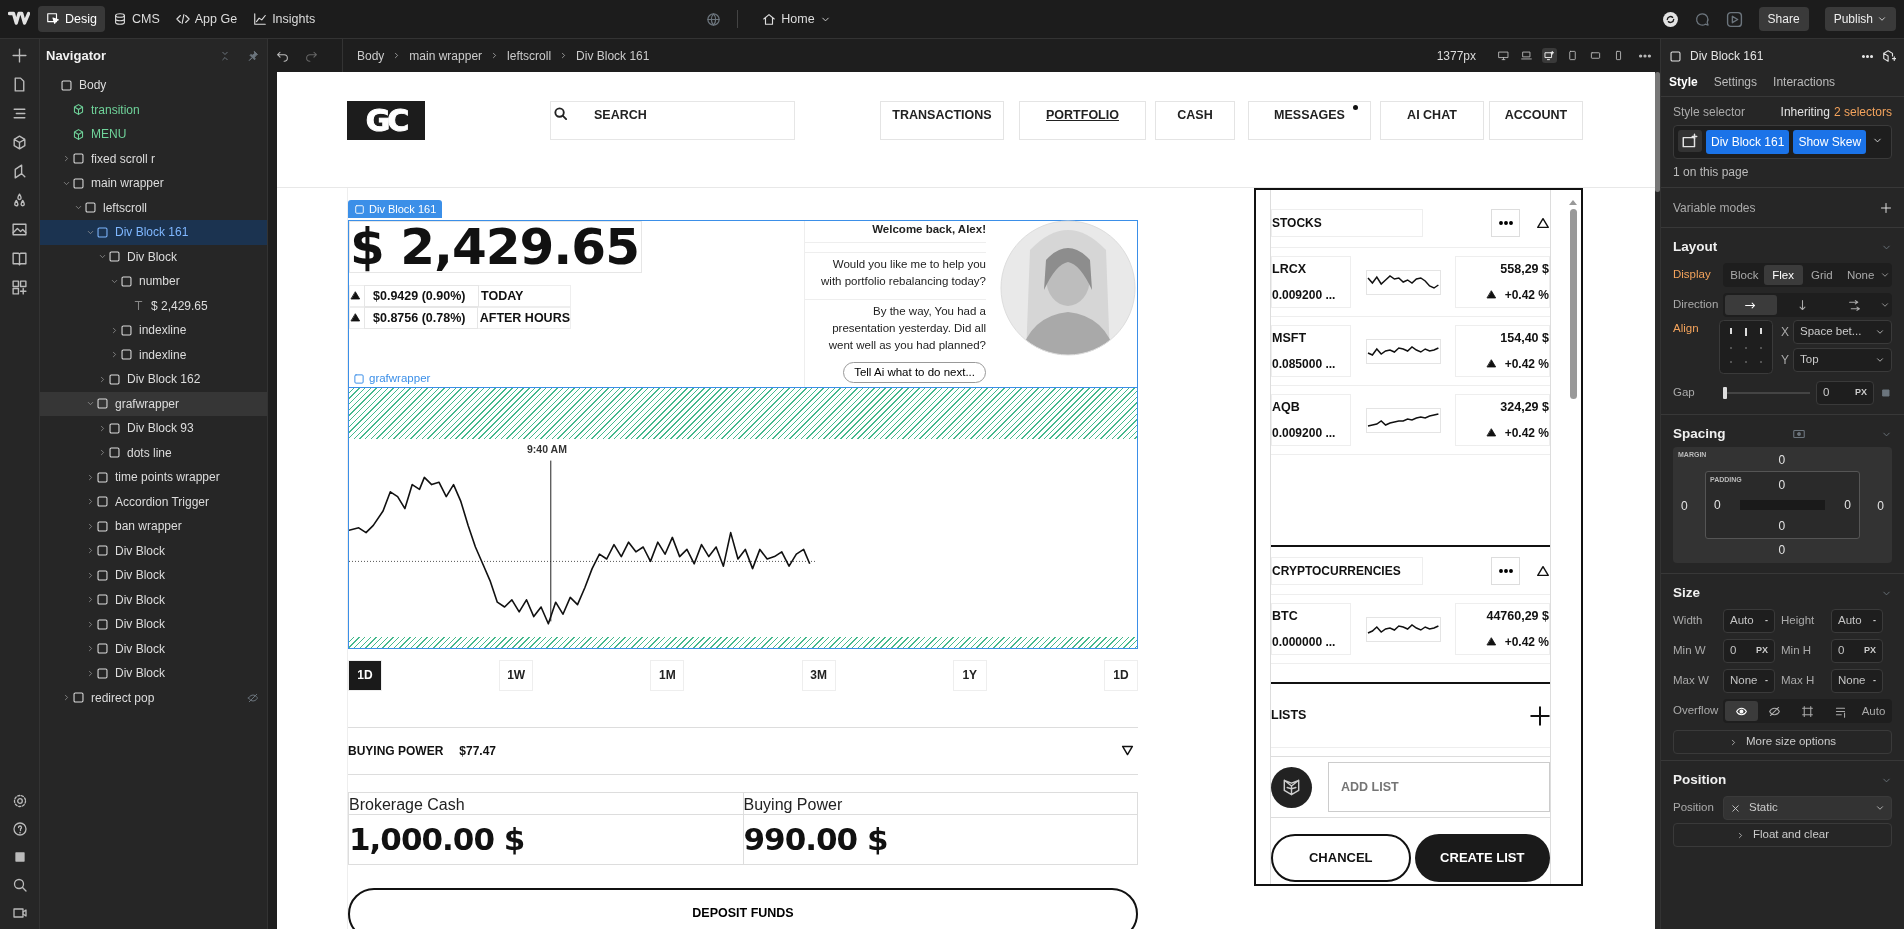 The height and width of the screenshot is (929, 1904). What do you see at coordinates (19, 258) in the screenshot?
I see `book-icon` at bounding box center [19, 258].